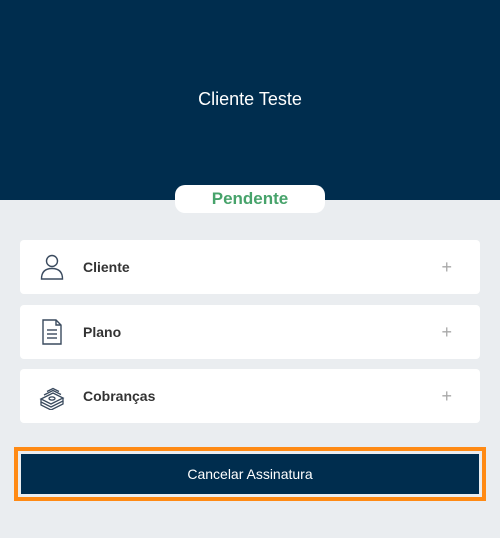 This screenshot has width=500, height=538. Describe the element at coordinates (106, 267) in the screenshot. I see `section-label: Cliente` at that location.